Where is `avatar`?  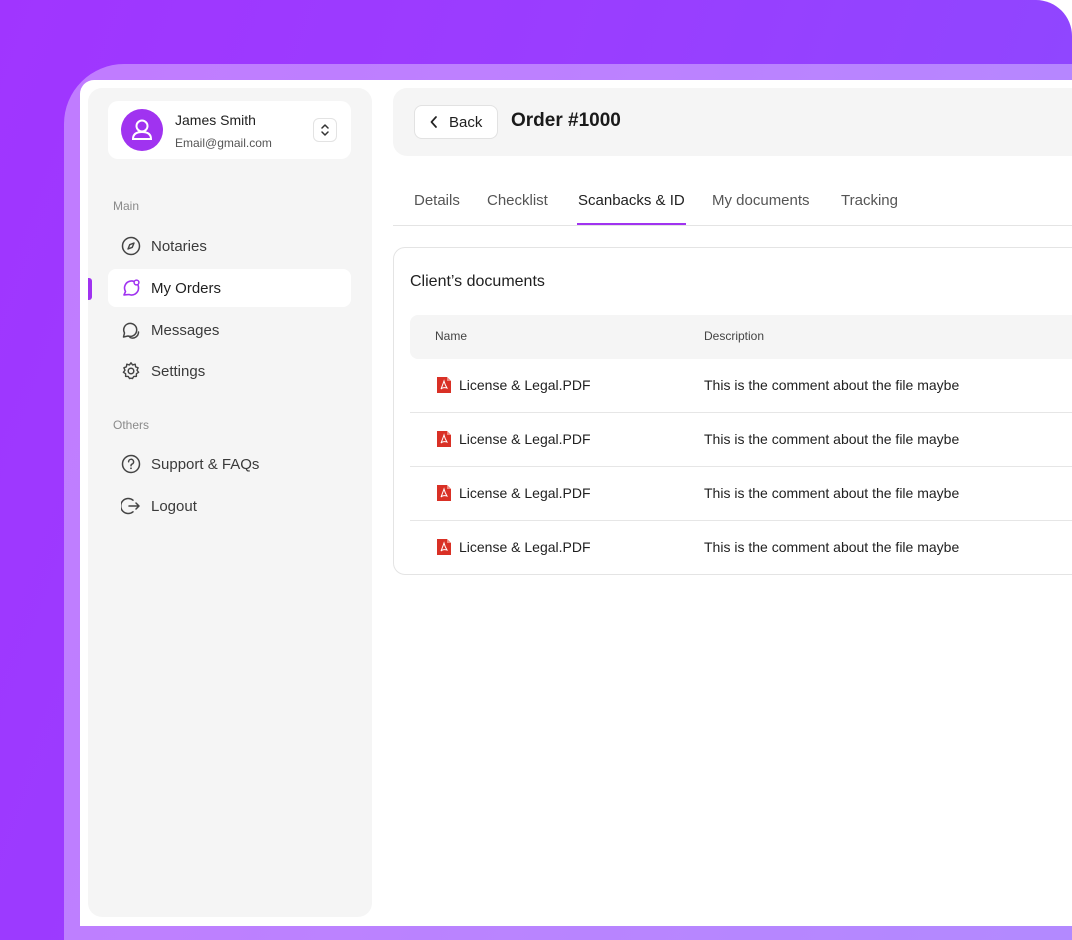 avatar is located at coordinates (142, 130).